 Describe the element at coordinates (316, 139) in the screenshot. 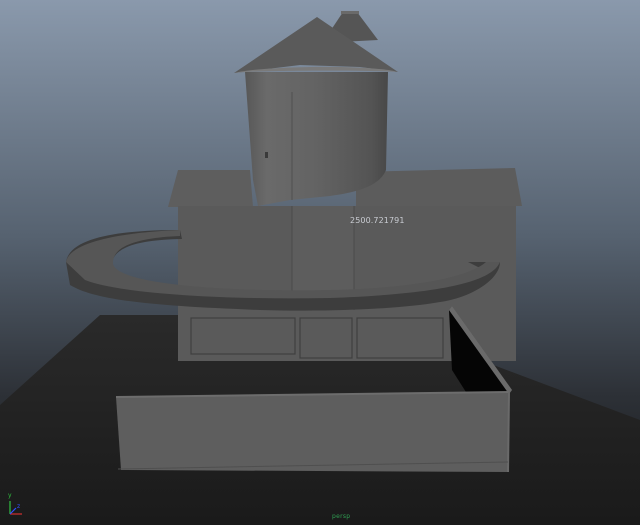

I see `tower-cylinder` at that location.